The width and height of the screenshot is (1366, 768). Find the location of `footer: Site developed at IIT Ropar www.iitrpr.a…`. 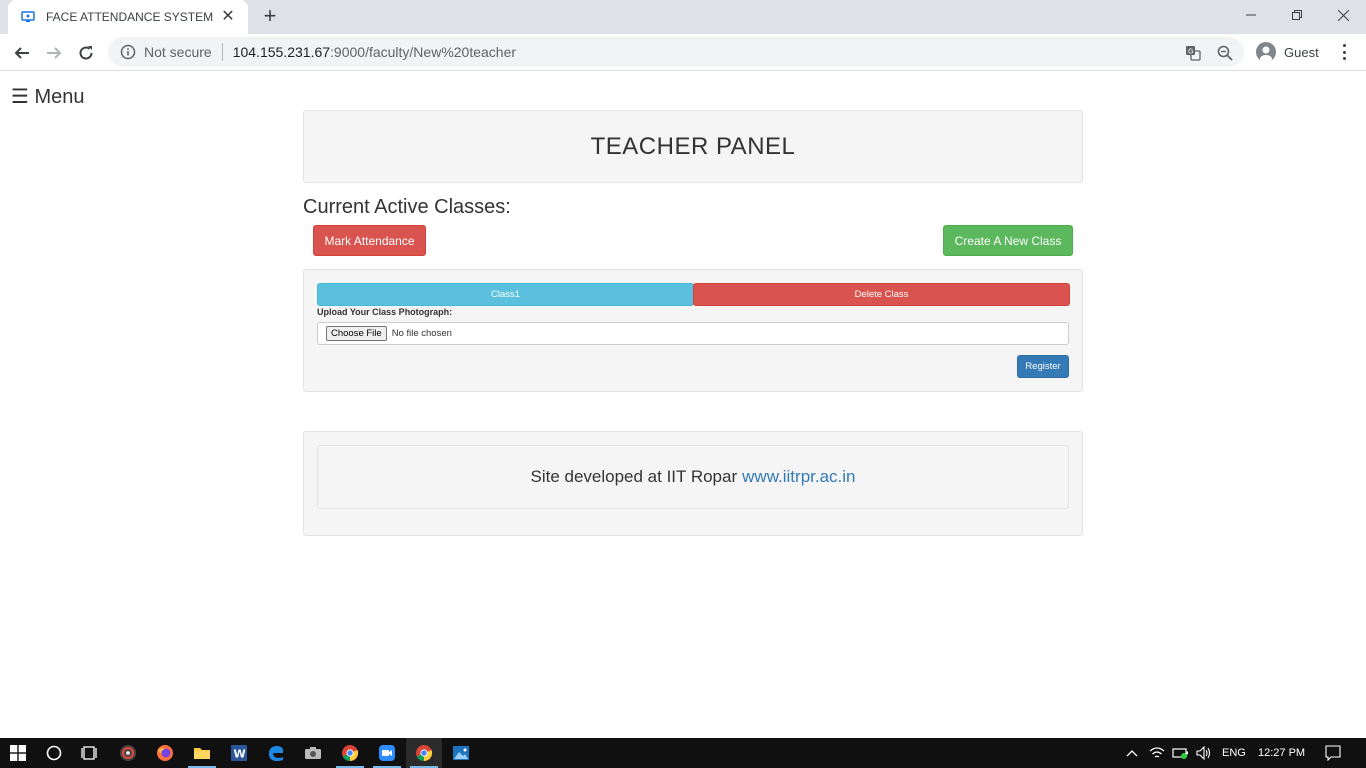

footer: Site developed at IIT Ropar www.iitrpr.a… is located at coordinates (693, 483).